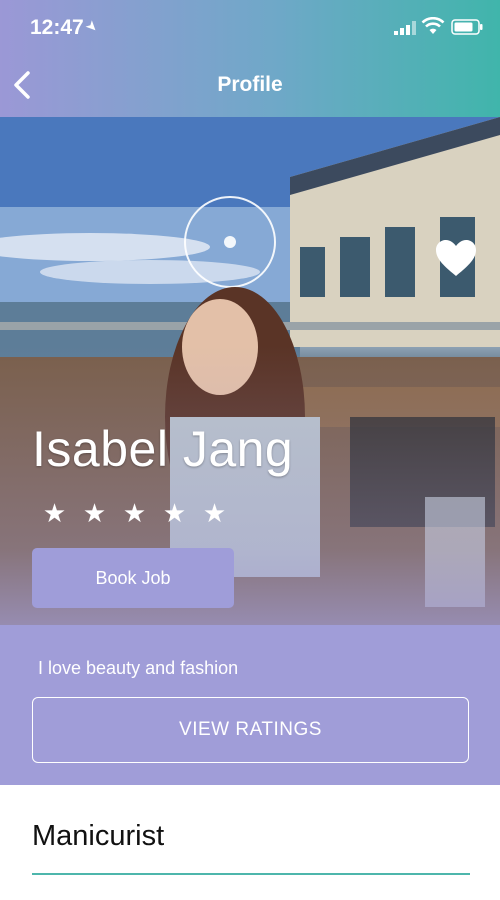 This screenshot has width=500, height=900. Describe the element at coordinates (467, 27) in the screenshot. I see `battery-icon` at that location.